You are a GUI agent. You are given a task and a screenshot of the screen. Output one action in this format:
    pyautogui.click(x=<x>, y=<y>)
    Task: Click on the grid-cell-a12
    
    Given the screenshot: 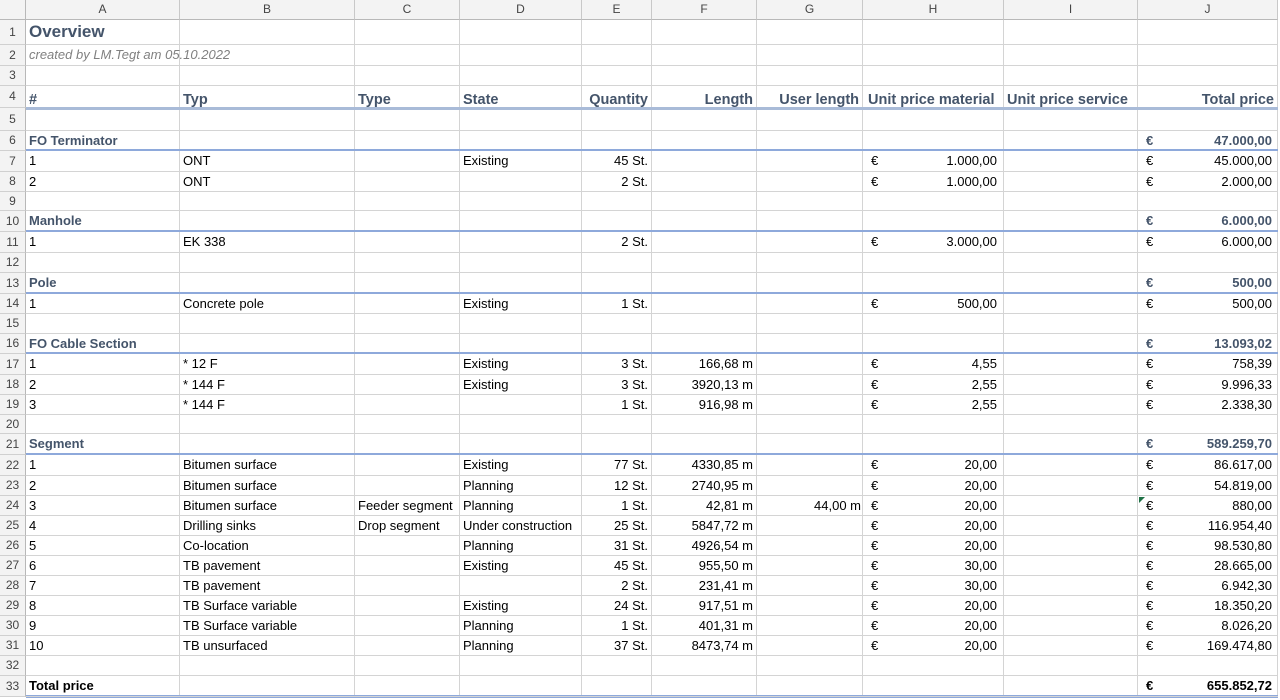 What is the action you would take?
    pyautogui.click(x=103, y=263)
    